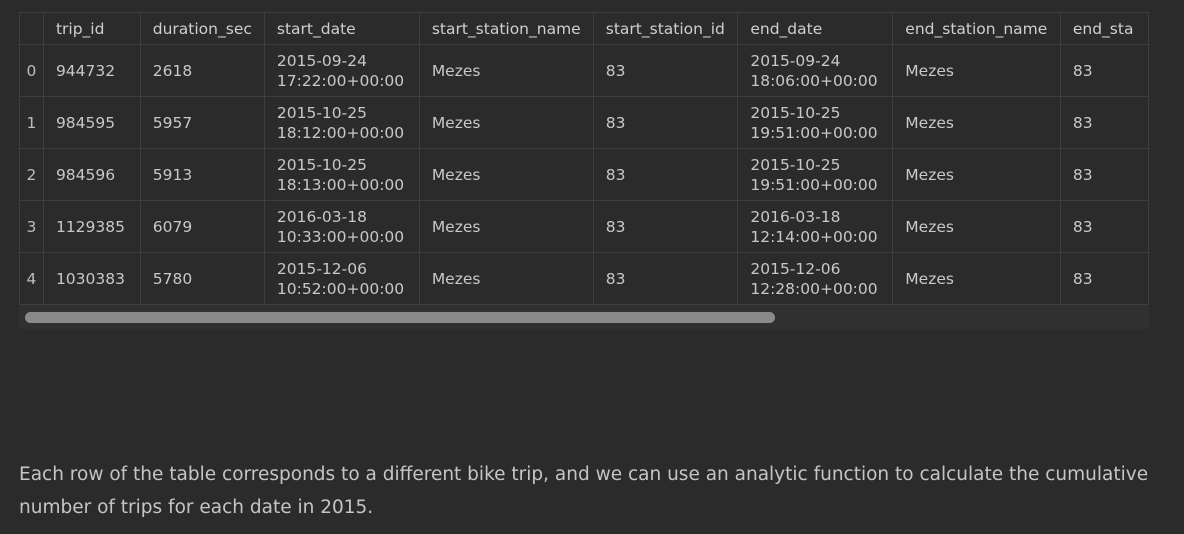  I want to click on trip-id-cell: 984596, so click(91, 174).